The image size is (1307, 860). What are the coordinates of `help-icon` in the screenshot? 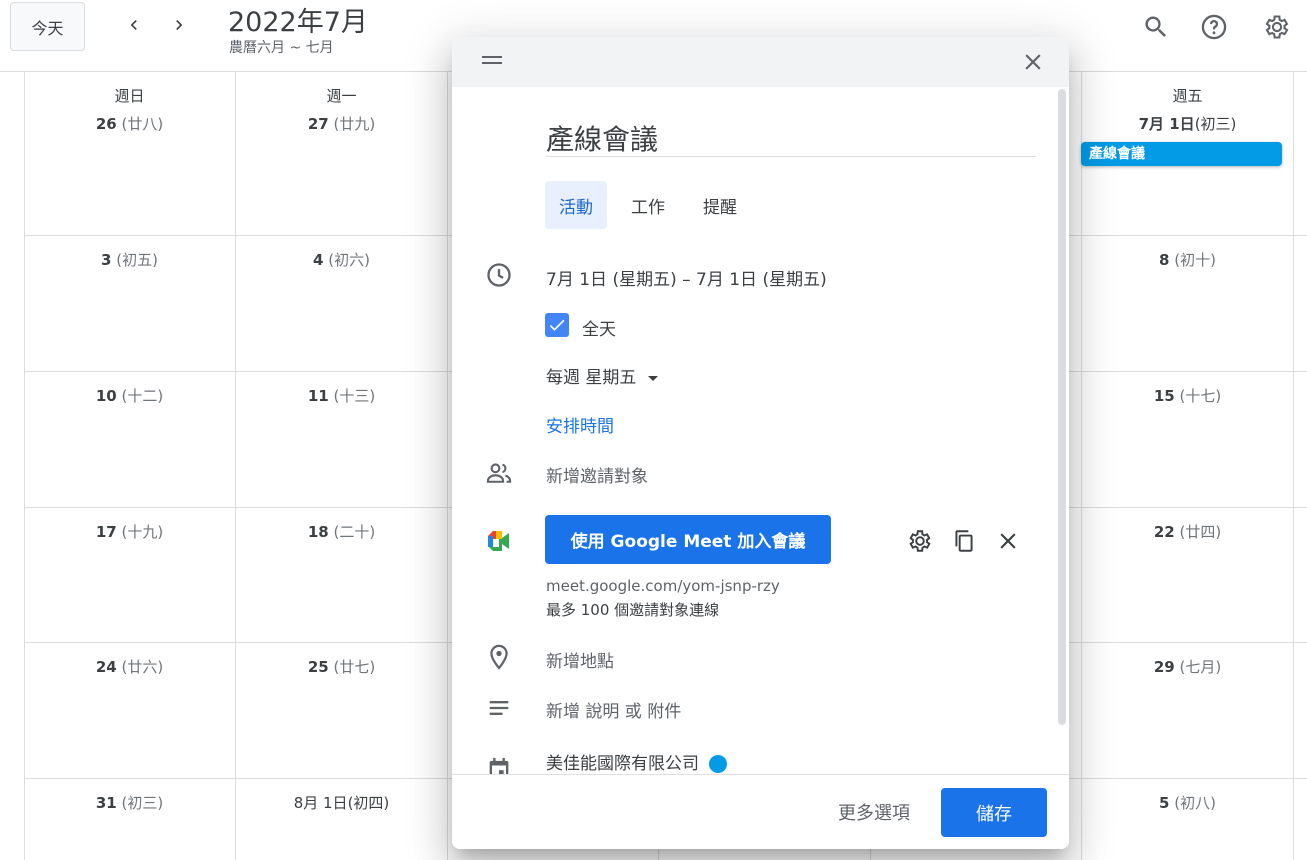 It's located at (1214, 27).